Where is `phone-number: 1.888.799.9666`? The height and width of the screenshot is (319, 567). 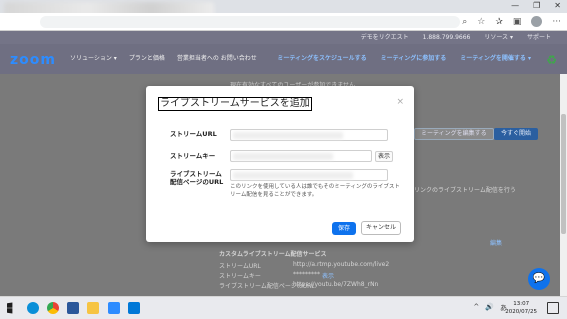
phone-number: 1.888.799.9666 is located at coordinates (446, 37).